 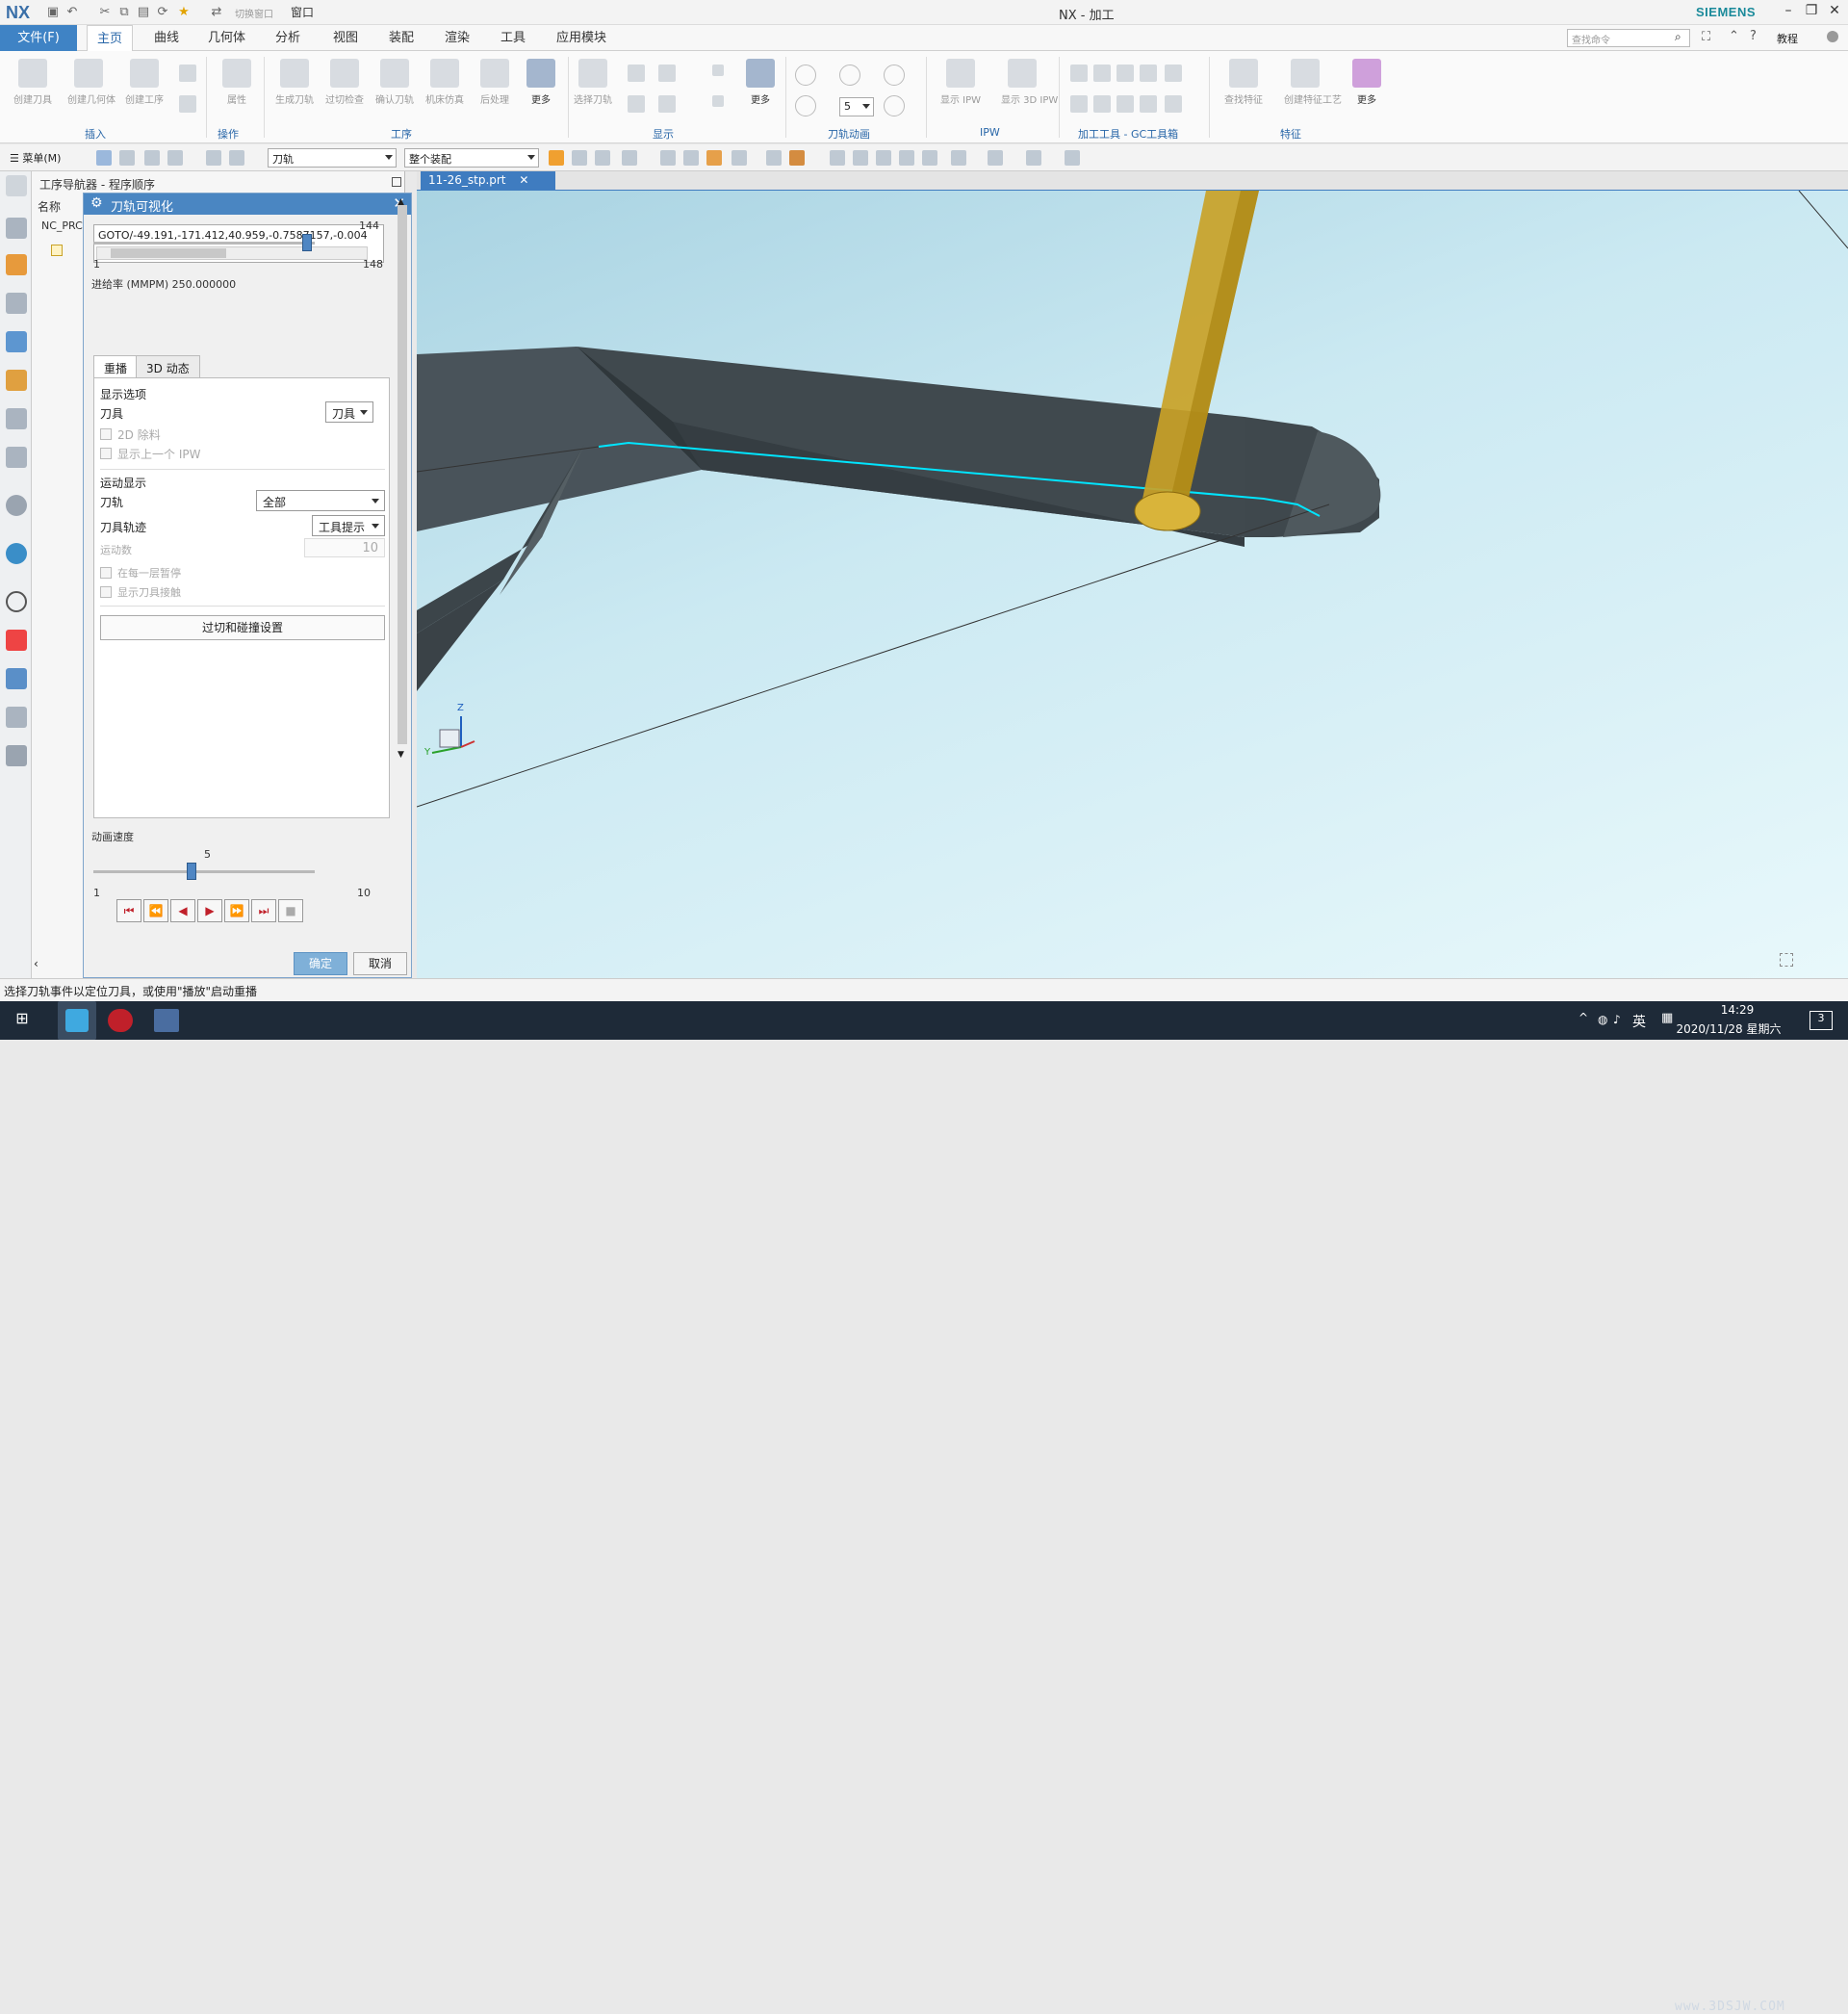 I want to click on path-display-select: 全部, so click(x=320, y=500).